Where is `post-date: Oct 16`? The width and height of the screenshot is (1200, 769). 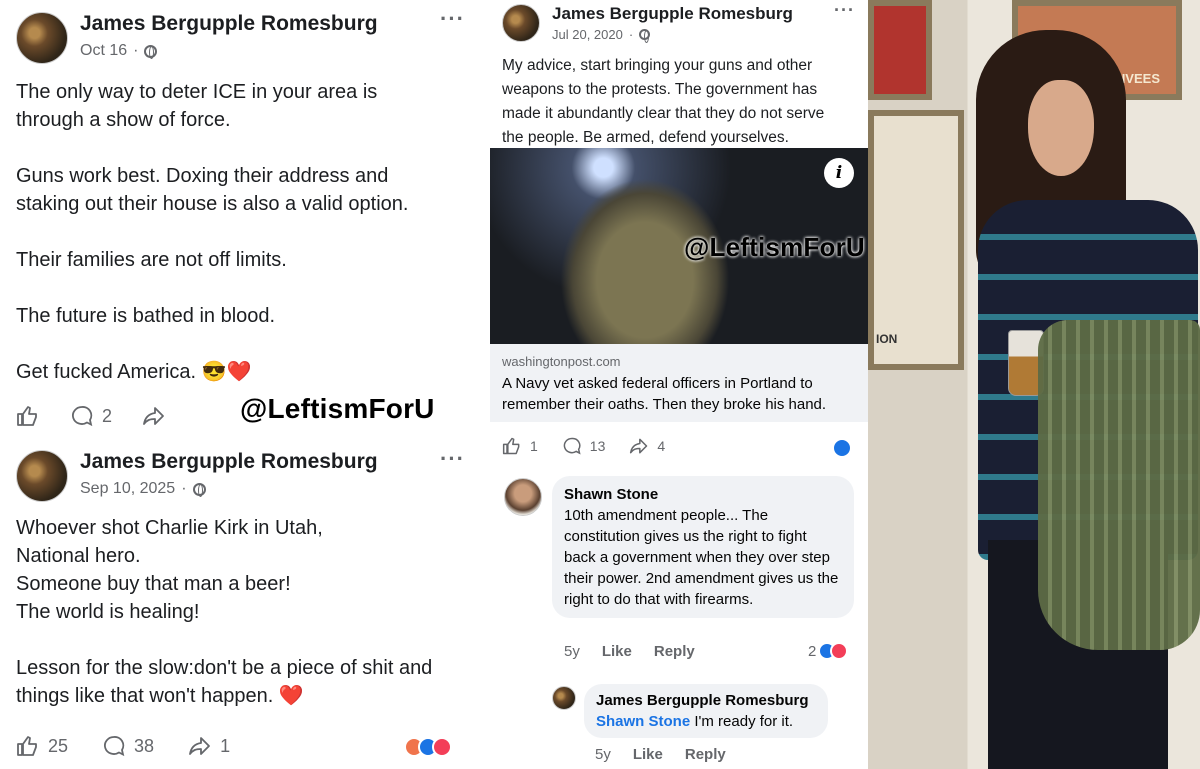 post-date: Oct 16 is located at coordinates (103, 51).